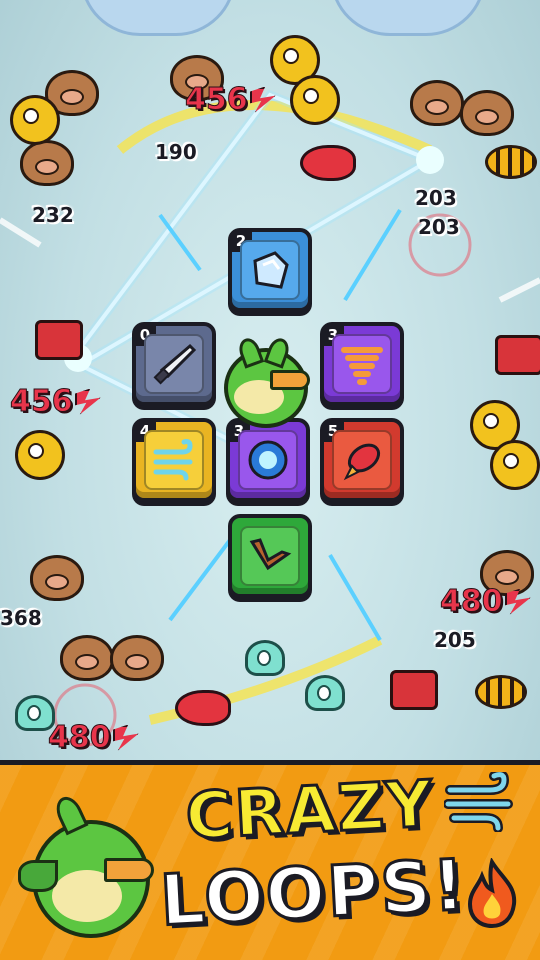  I want to click on skill-tile-rocket: 5, so click(362, 460).